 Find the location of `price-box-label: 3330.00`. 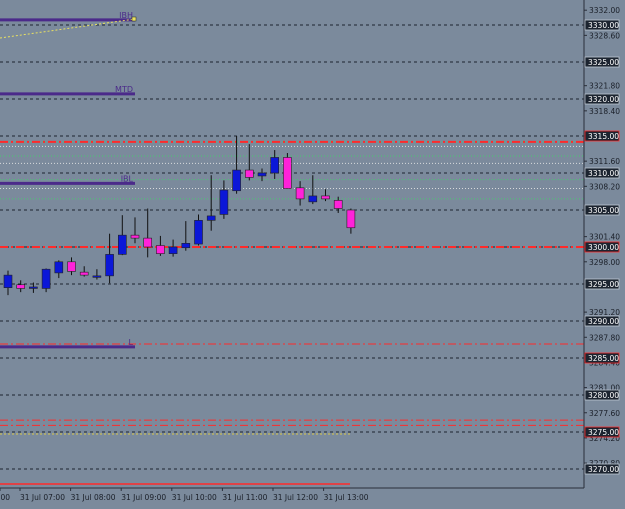

price-box-label: 3330.00 is located at coordinates (603, 25).